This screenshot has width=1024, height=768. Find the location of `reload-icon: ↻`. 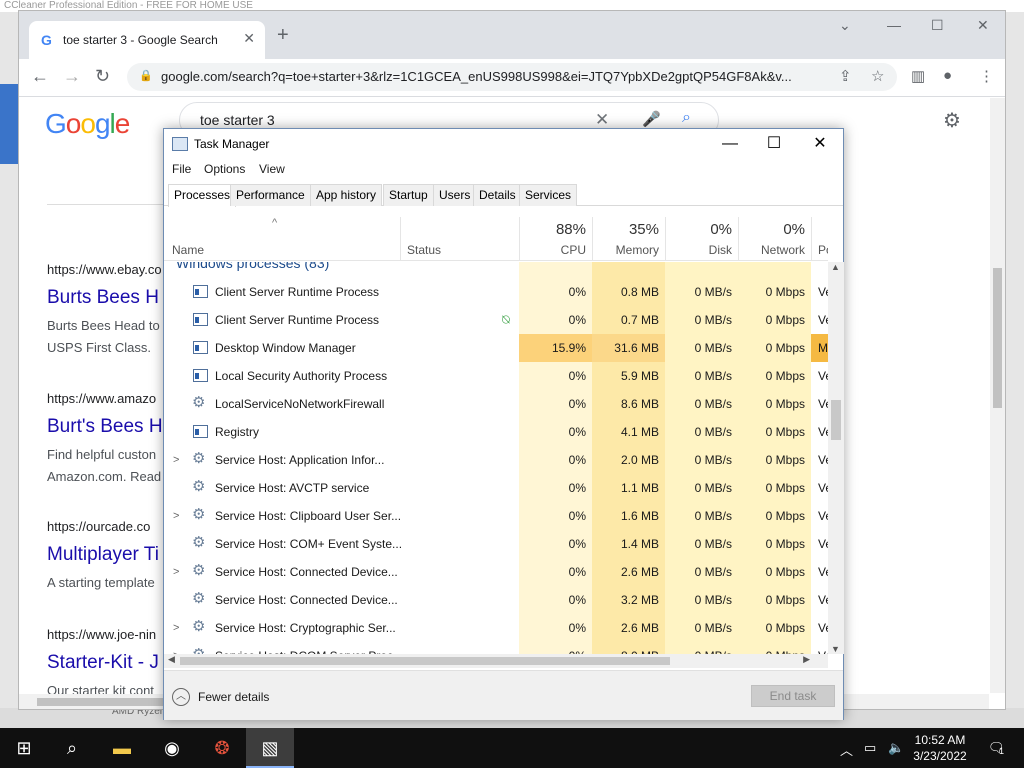

reload-icon: ↻ is located at coordinates (102, 76).